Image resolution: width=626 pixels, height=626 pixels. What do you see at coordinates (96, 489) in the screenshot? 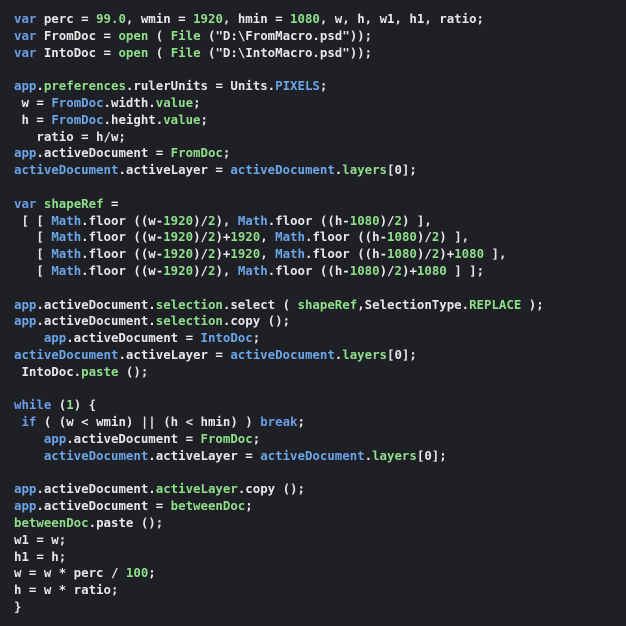
I see `code-token: .activeDocument.` at bounding box center [96, 489].